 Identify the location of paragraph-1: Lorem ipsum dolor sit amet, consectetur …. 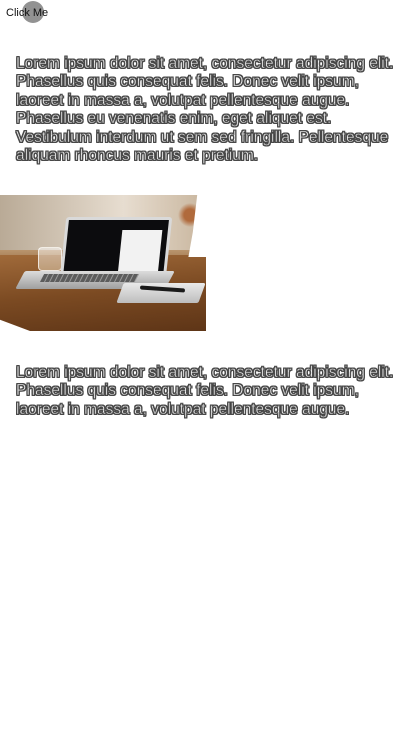
(205, 110).